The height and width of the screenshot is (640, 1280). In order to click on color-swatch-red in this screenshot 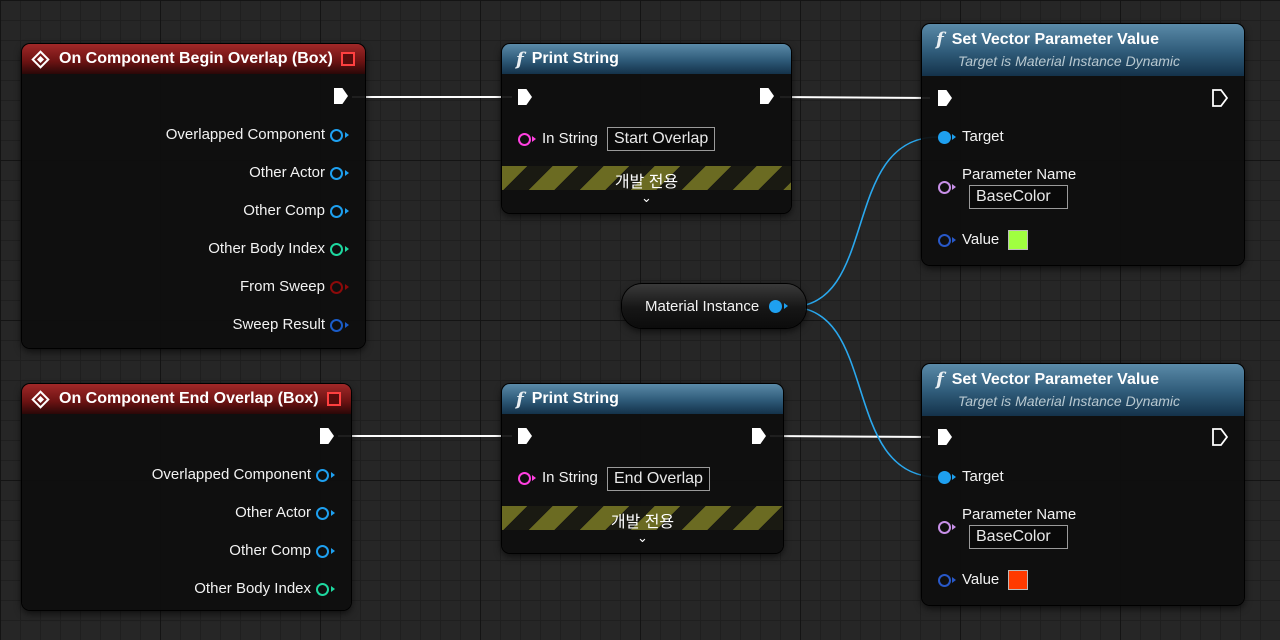, I will do `click(1018, 580)`.